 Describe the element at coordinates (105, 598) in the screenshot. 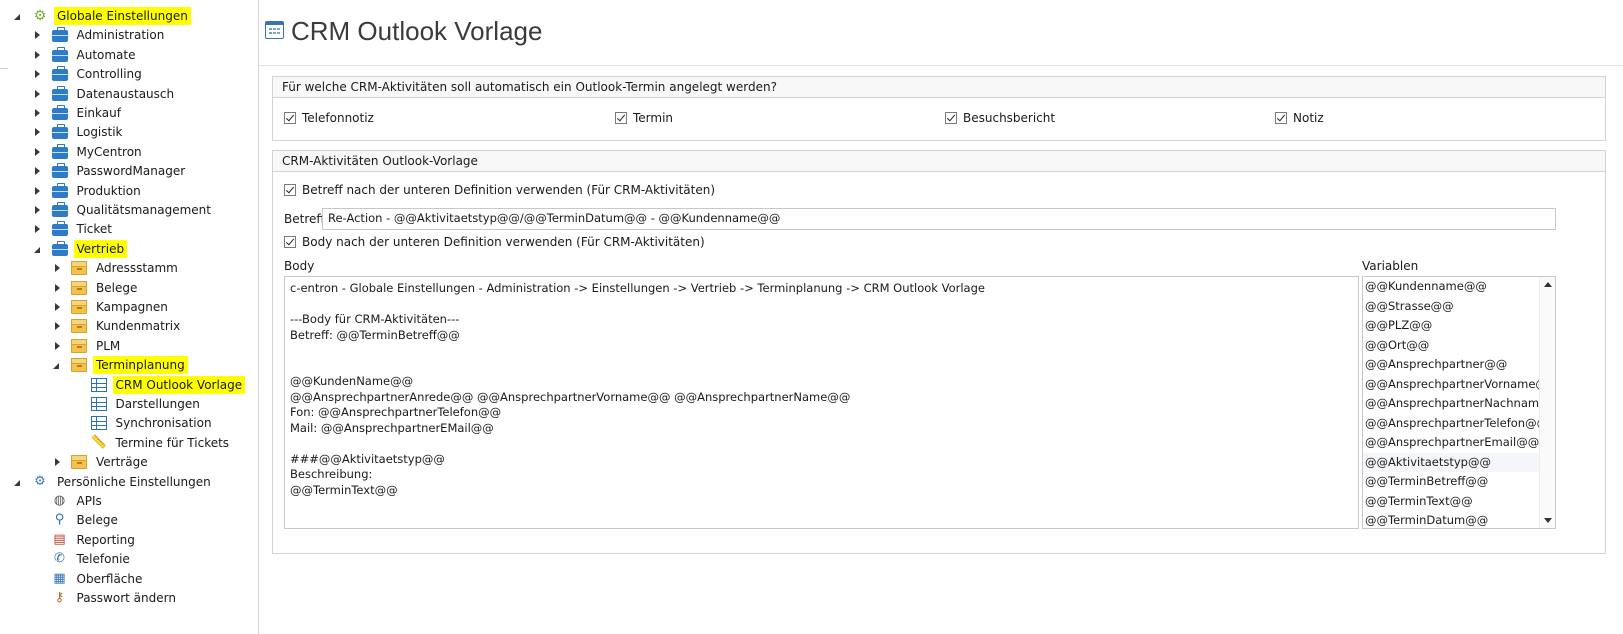

I see `sidebar-item-passwort-ändern: ⚷ Passwort ändern` at that location.